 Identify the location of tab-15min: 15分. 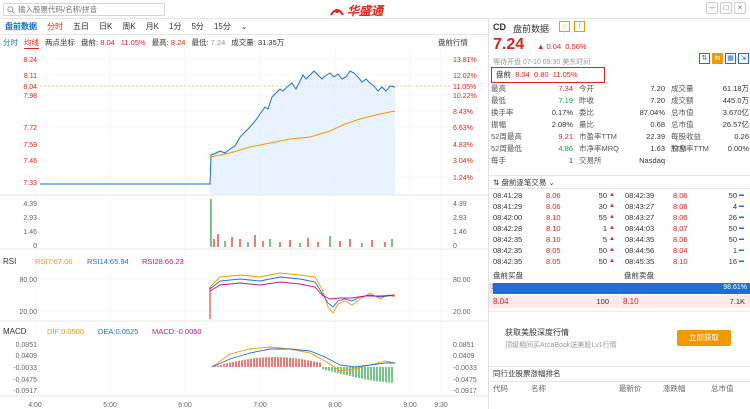
(222, 27).